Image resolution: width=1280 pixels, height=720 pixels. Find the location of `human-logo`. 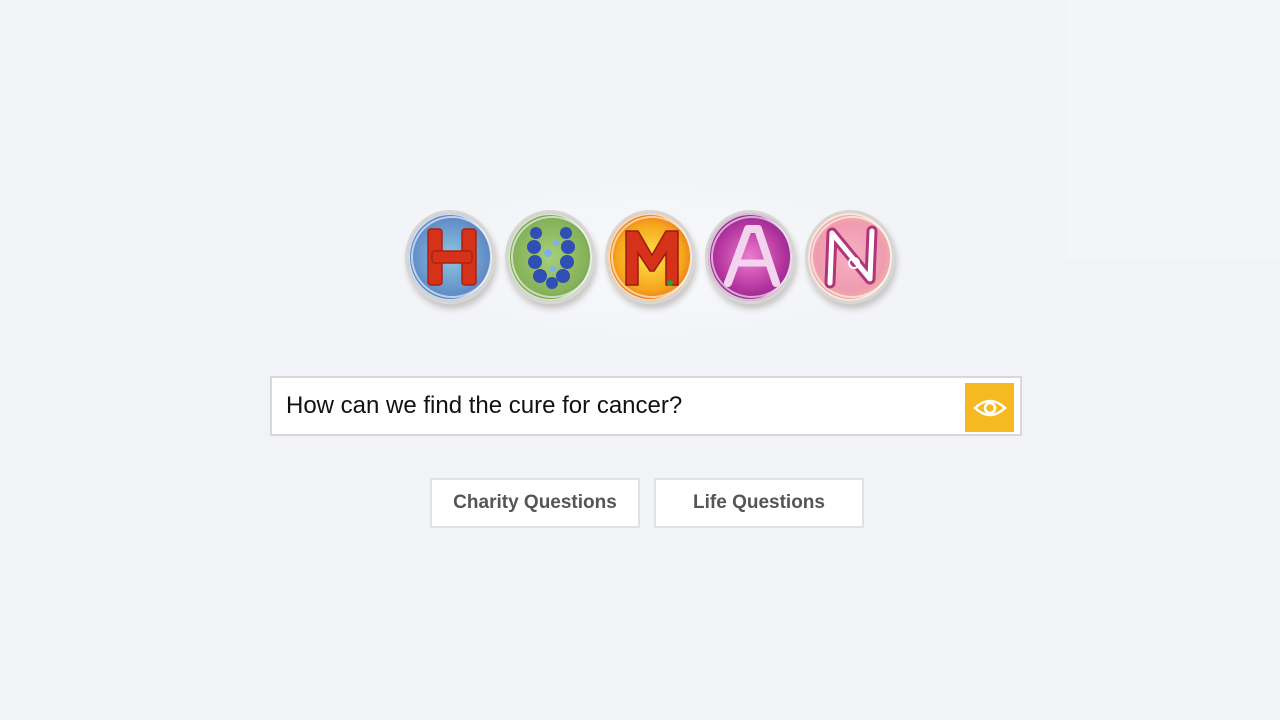

human-logo is located at coordinates (650, 258).